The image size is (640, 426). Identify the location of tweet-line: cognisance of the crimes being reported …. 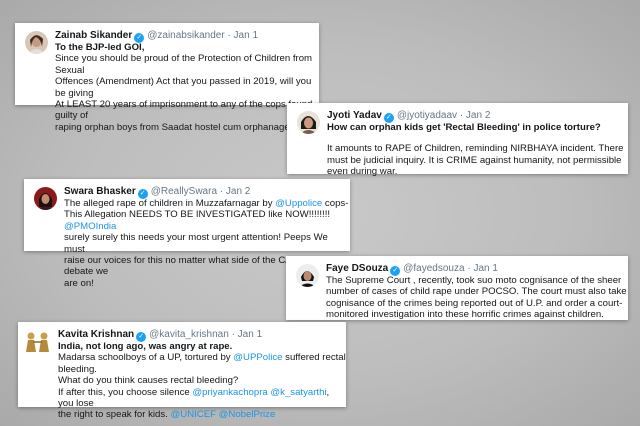
(474, 303).